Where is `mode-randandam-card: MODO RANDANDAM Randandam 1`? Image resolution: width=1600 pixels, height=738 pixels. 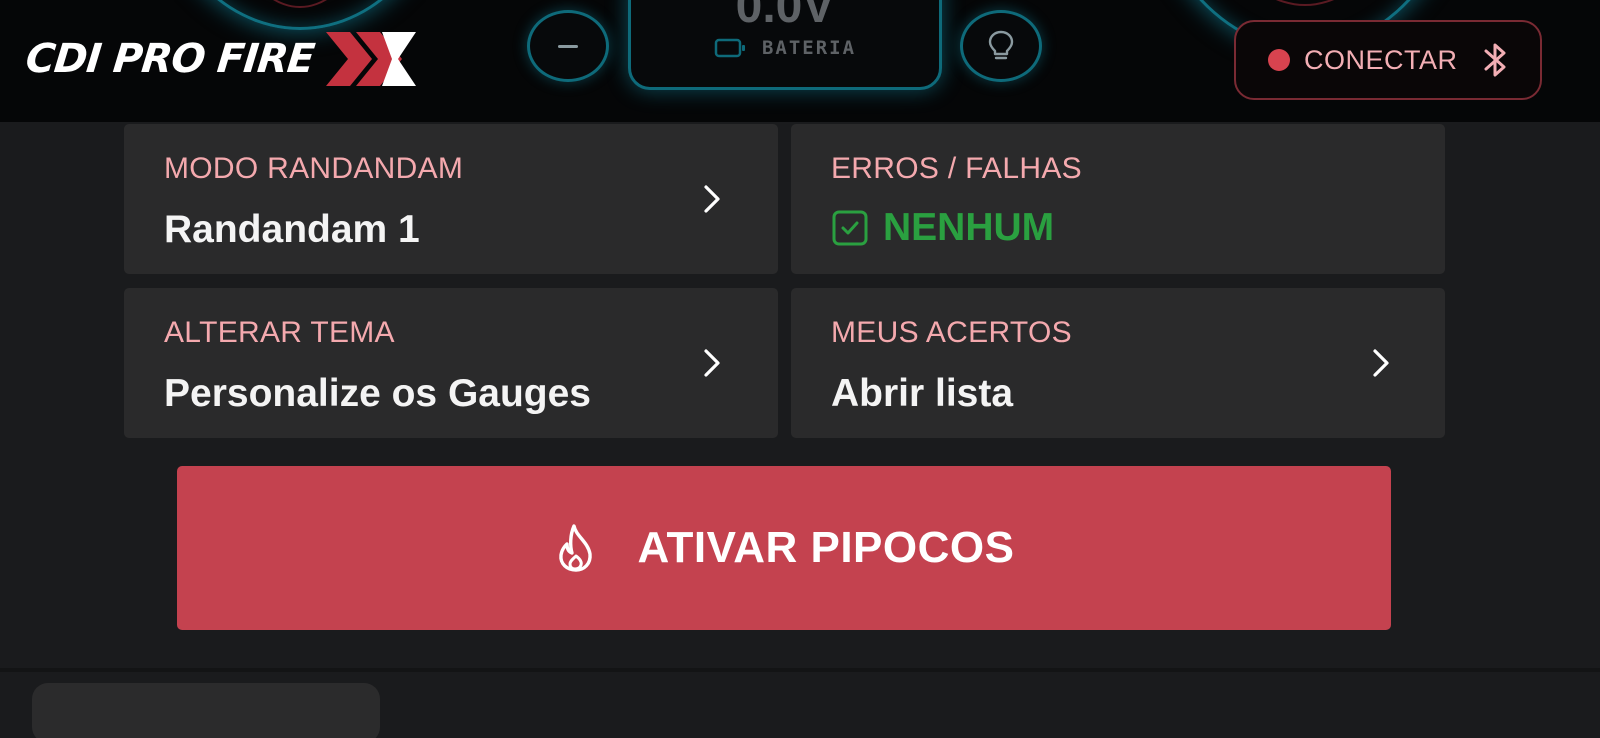
mode-randandam-card: MODO RANDANDAM Randandam 1 is located at coordinates (451, 199).